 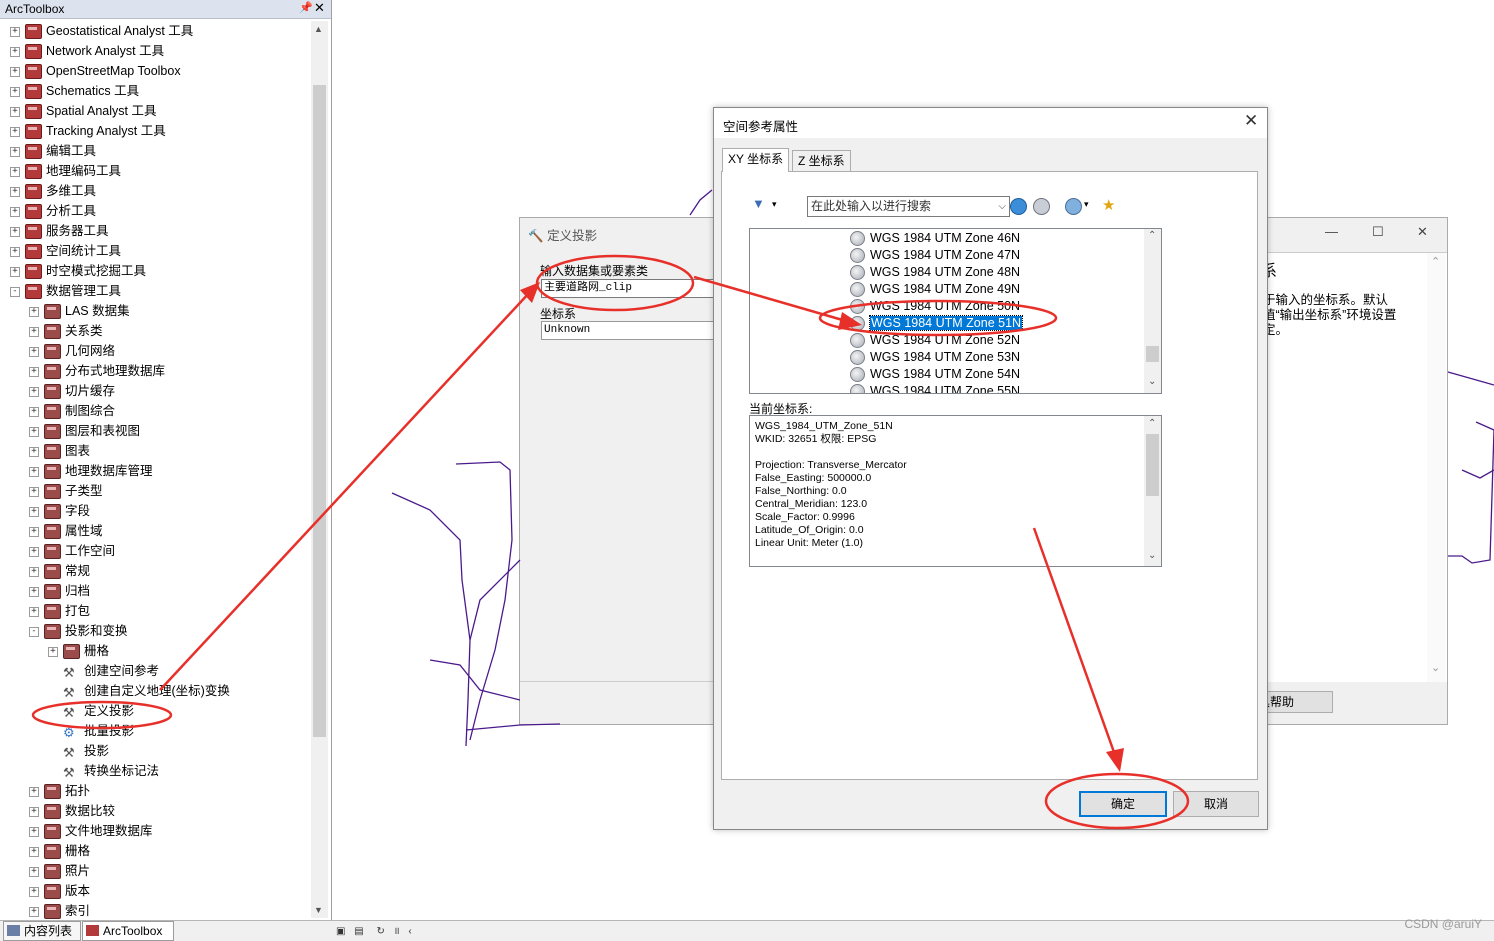 What do you see at coordinates (1216, 804) in the screenshot?
I see `cancel-button: 取消` at bounding box center [1216, 804].